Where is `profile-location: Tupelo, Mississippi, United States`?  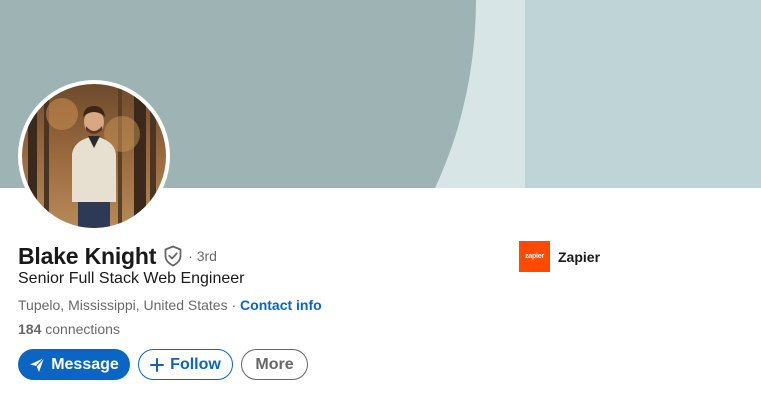 profile-location: Tupelo, Mississippi, United States is located at coordinates (123, 305).